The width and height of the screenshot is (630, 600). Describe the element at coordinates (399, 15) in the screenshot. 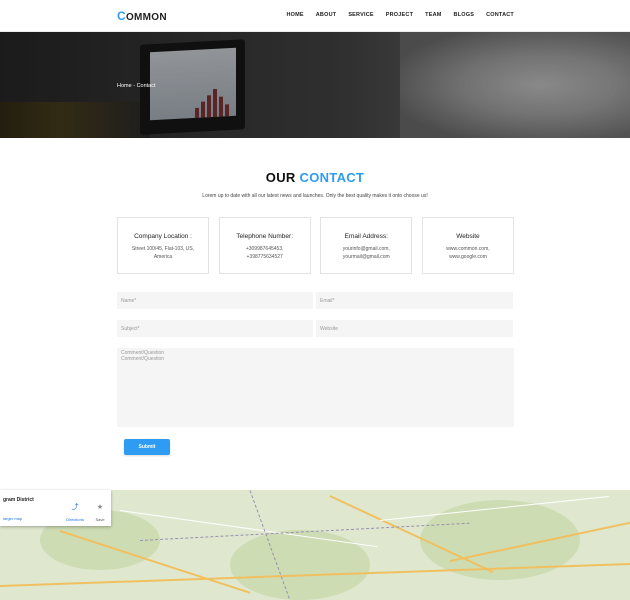

I see `nav-project: PROJECT` at that location.